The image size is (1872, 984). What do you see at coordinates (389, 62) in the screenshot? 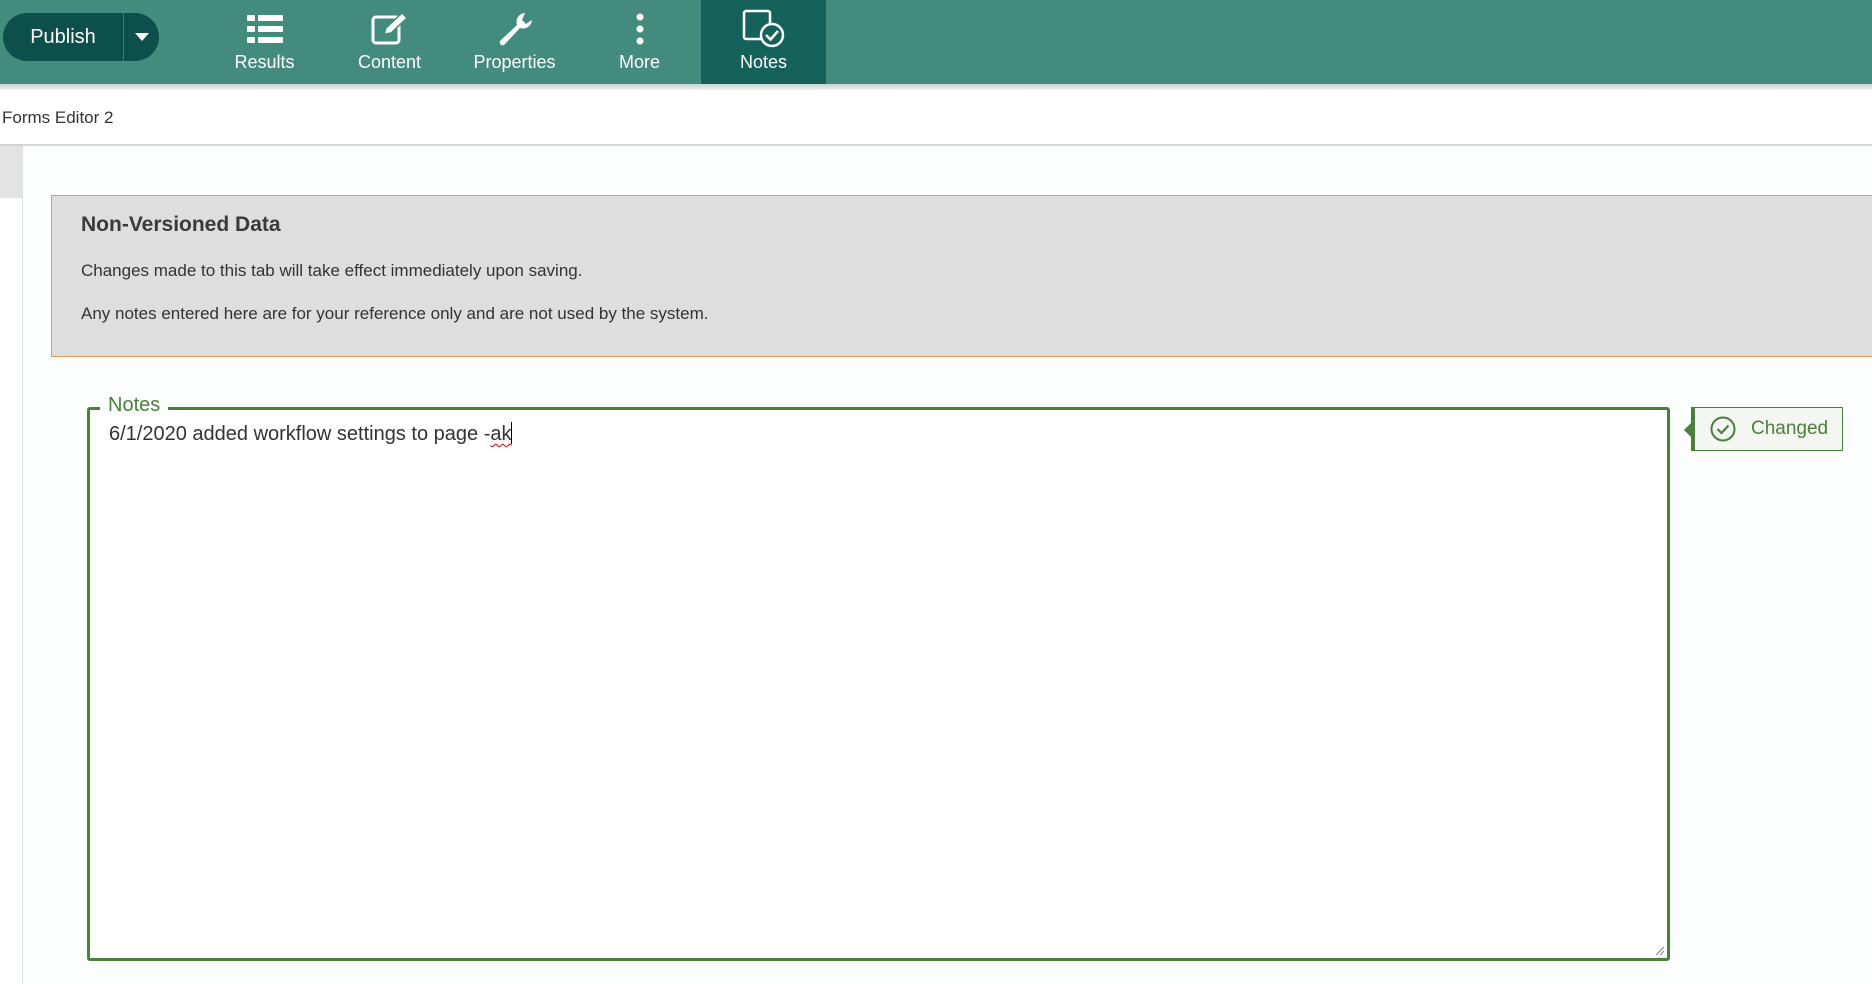
I see `toolbar-content-label: Content` at bounding box center [389, 62].